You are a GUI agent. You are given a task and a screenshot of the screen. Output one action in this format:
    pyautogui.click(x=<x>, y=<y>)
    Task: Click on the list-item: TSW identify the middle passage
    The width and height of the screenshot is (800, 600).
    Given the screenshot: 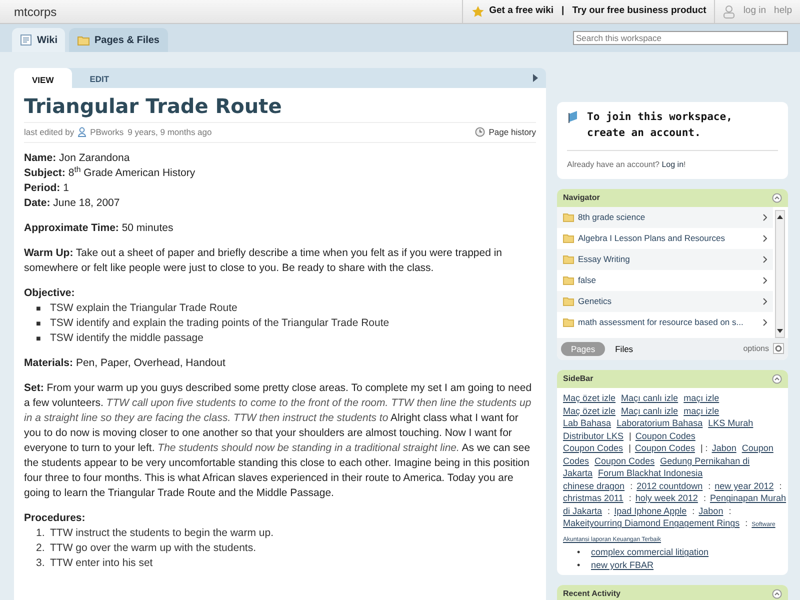 What is the action you would take?
    pyautogui.click(x=127, y=338)
    